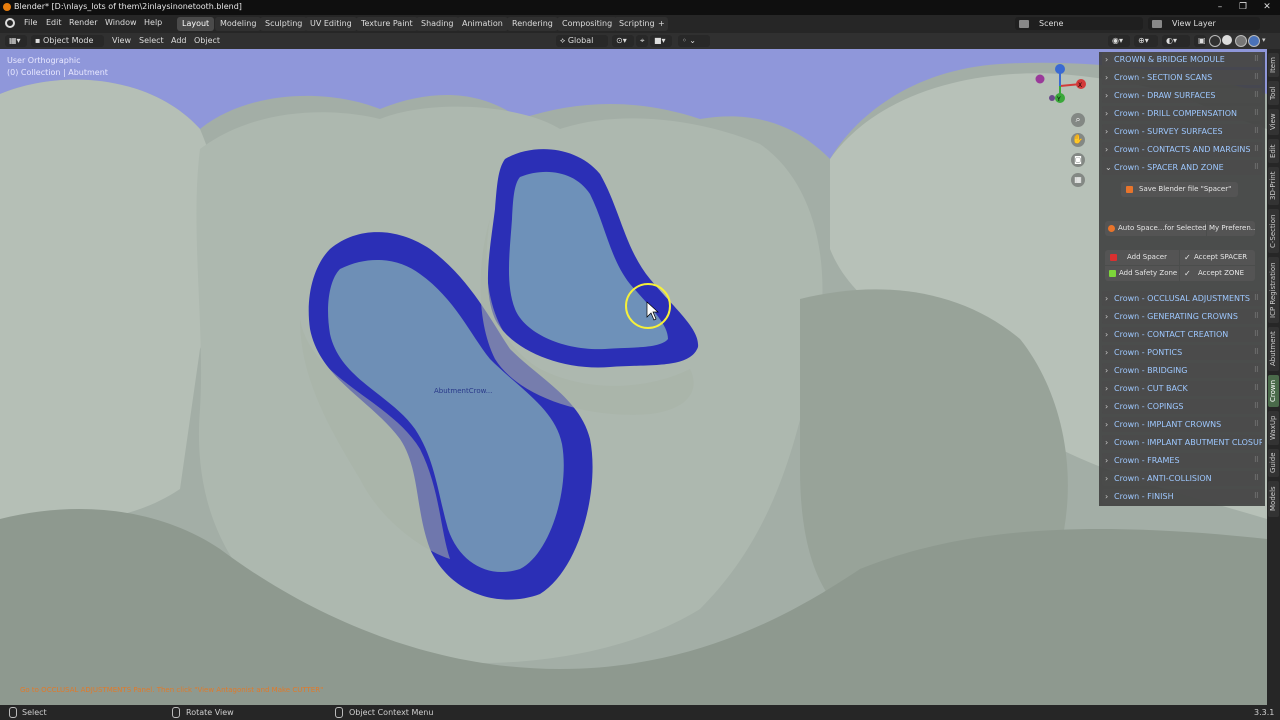 The image size is (1280, 720). Describe the element at coordinates (642, 41) in the screenshot. I see `snap-icon: ⌖` at that location.